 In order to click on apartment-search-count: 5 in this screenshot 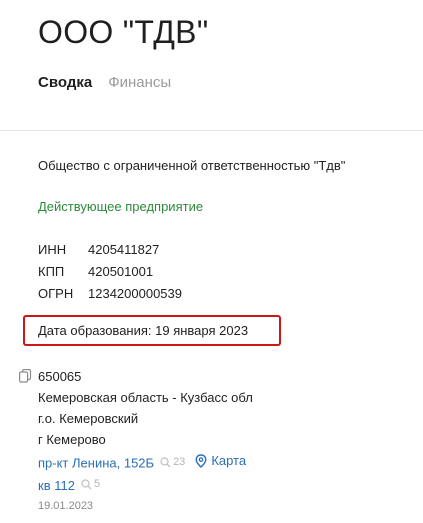, I will do `click(90, 484)`.